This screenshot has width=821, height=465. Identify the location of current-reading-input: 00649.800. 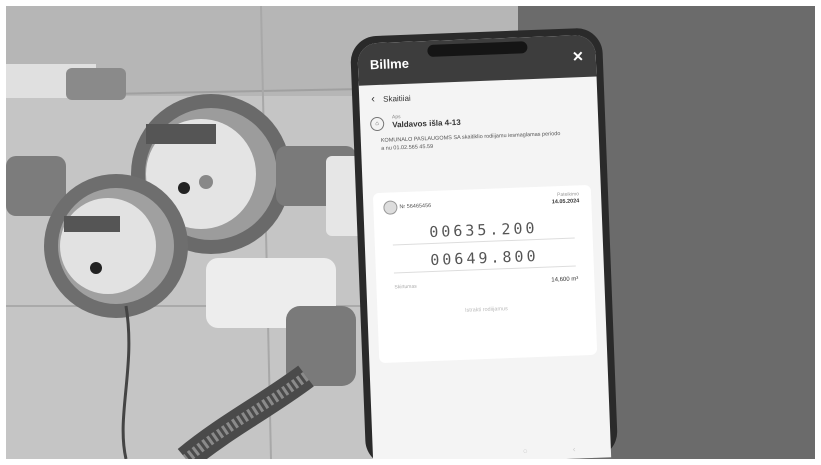
(484, 258).